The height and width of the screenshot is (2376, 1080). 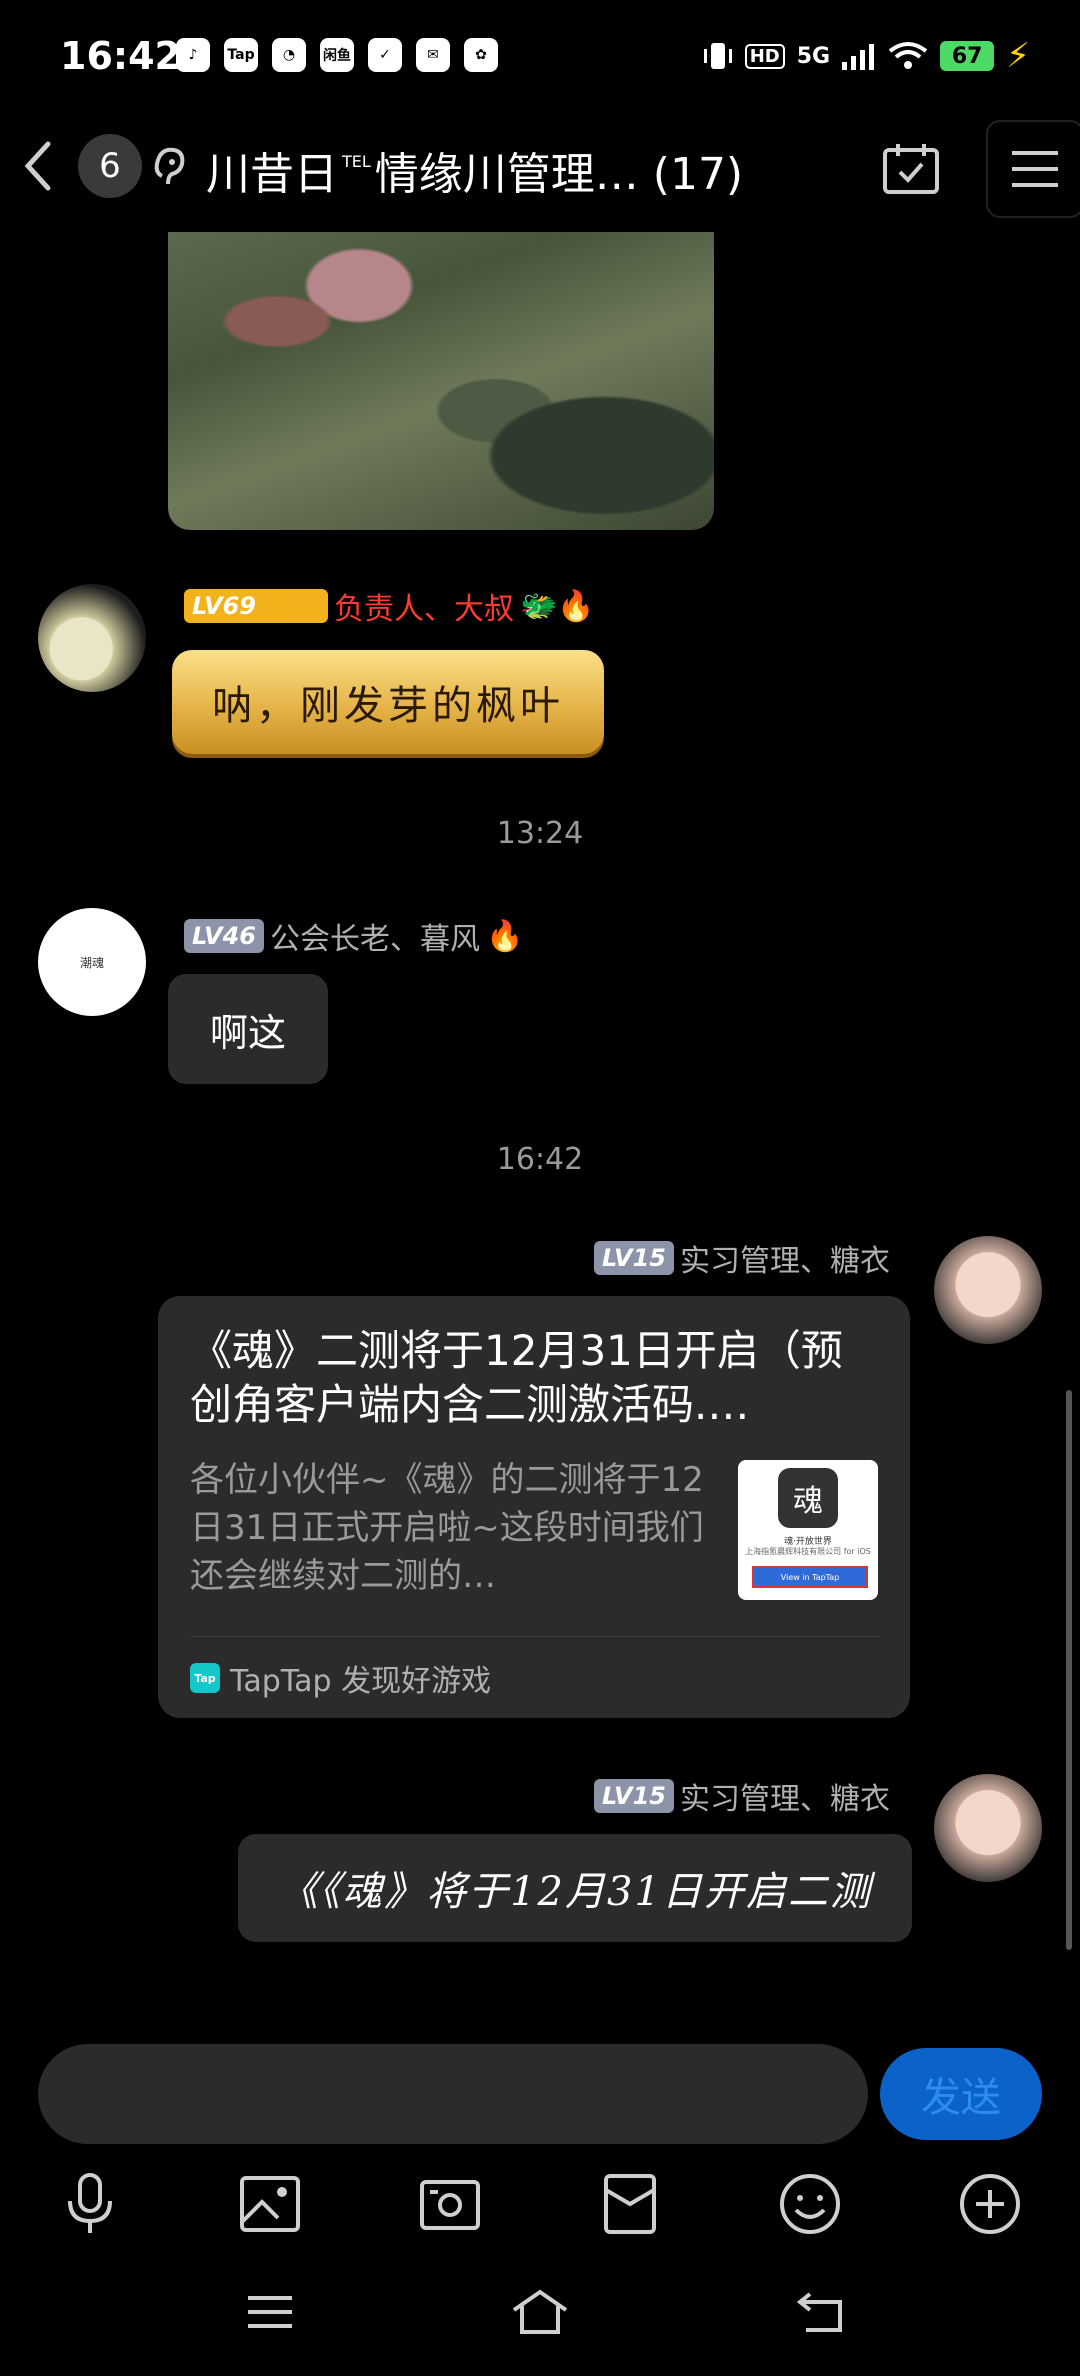 I want to click on thumb-button: View in TapTap, so click(x=810, y=1577).